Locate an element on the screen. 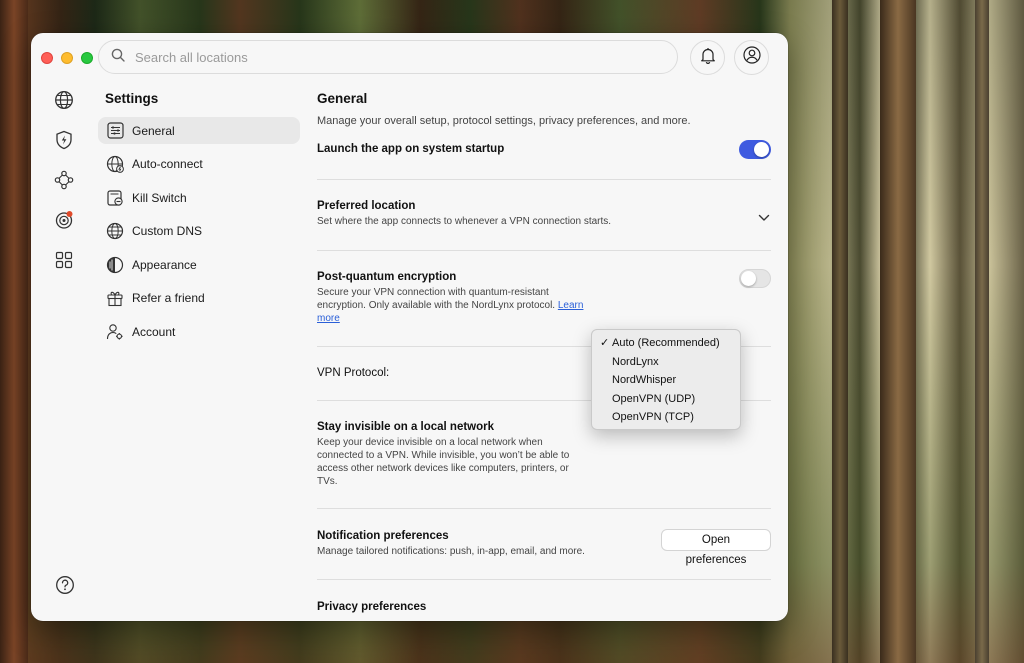 The image size is (1024, 663). minimize-window-button is located at coordinates (67, 58).